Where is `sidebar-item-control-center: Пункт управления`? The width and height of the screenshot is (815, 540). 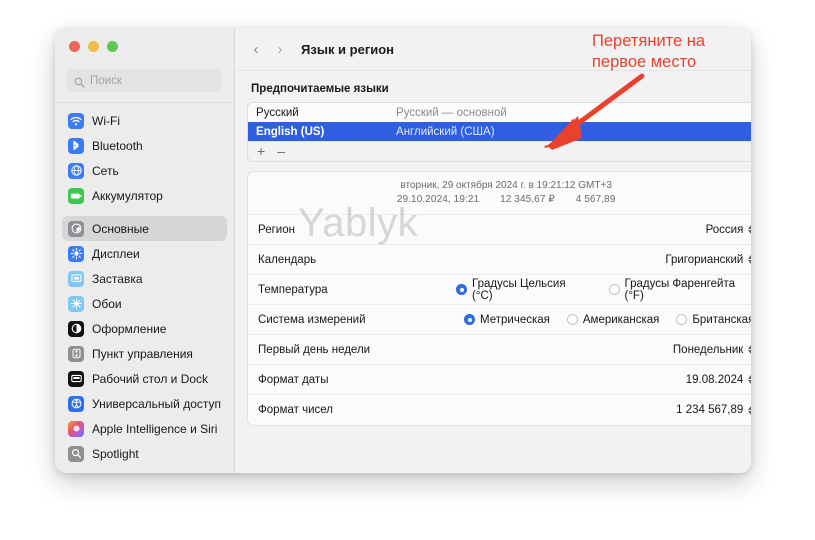 sidebar-item-control-center: Пункт управления is located at coordinates (144, 353).